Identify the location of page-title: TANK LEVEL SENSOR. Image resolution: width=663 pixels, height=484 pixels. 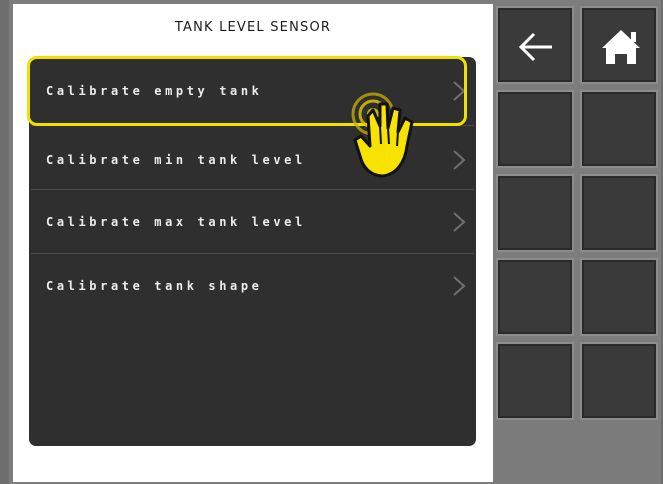
(253, 27).